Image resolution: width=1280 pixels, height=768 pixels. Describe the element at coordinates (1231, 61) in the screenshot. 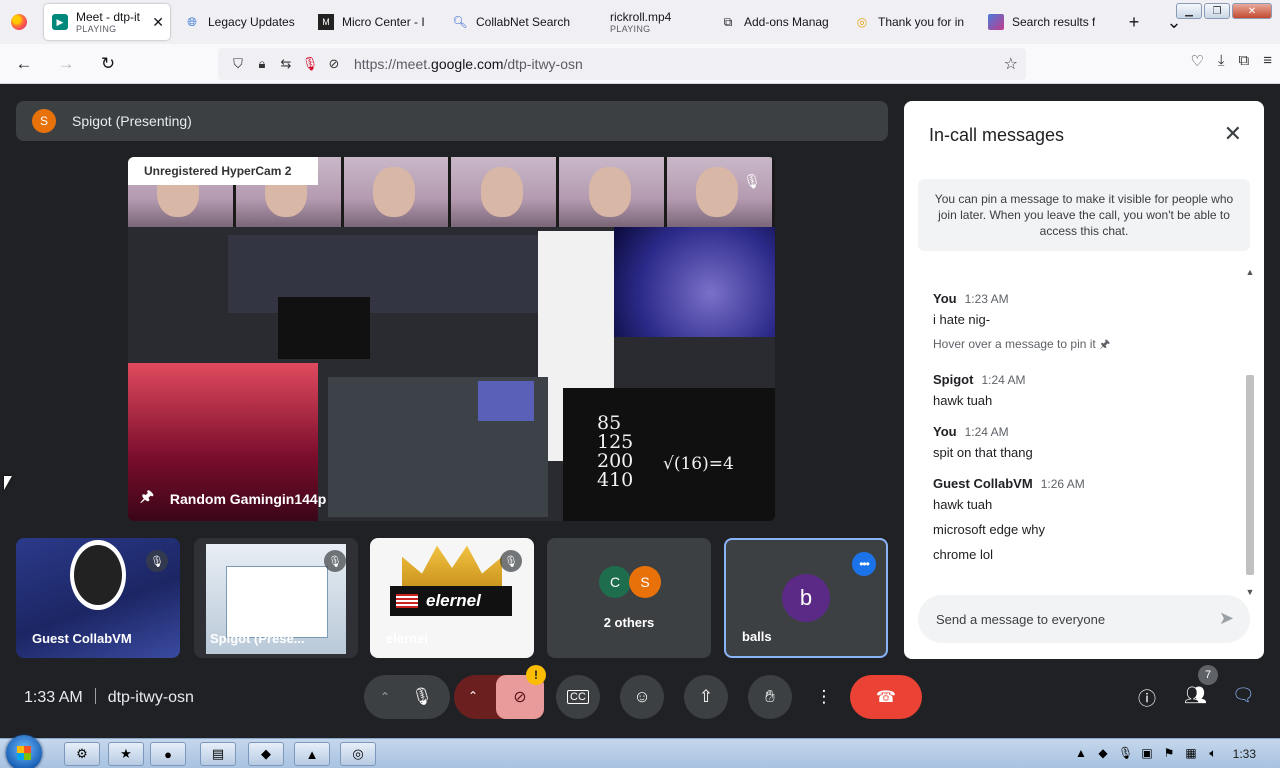

I see `toolbar-right: ♡ ⤓ ⧉ ≡` at that location.